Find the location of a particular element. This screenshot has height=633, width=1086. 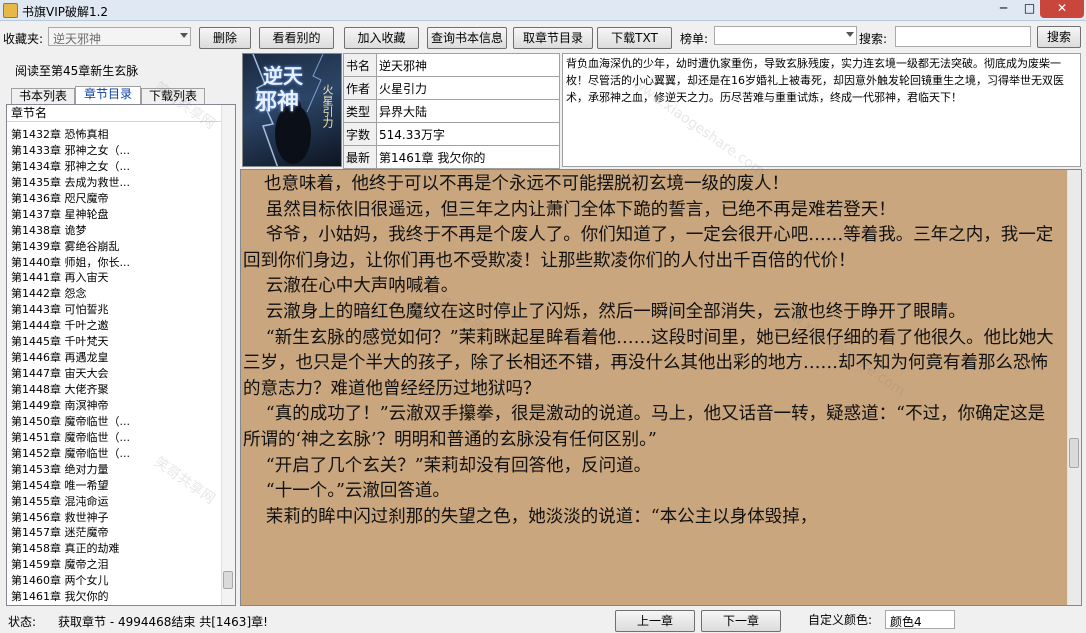

content-paragraph: 云澈身上的暗红色魔纹在这时停止了闪烁，然后一瞬间全部消失，云澈也终于睁开了眼睛。 is located at coordinates (615, 311).